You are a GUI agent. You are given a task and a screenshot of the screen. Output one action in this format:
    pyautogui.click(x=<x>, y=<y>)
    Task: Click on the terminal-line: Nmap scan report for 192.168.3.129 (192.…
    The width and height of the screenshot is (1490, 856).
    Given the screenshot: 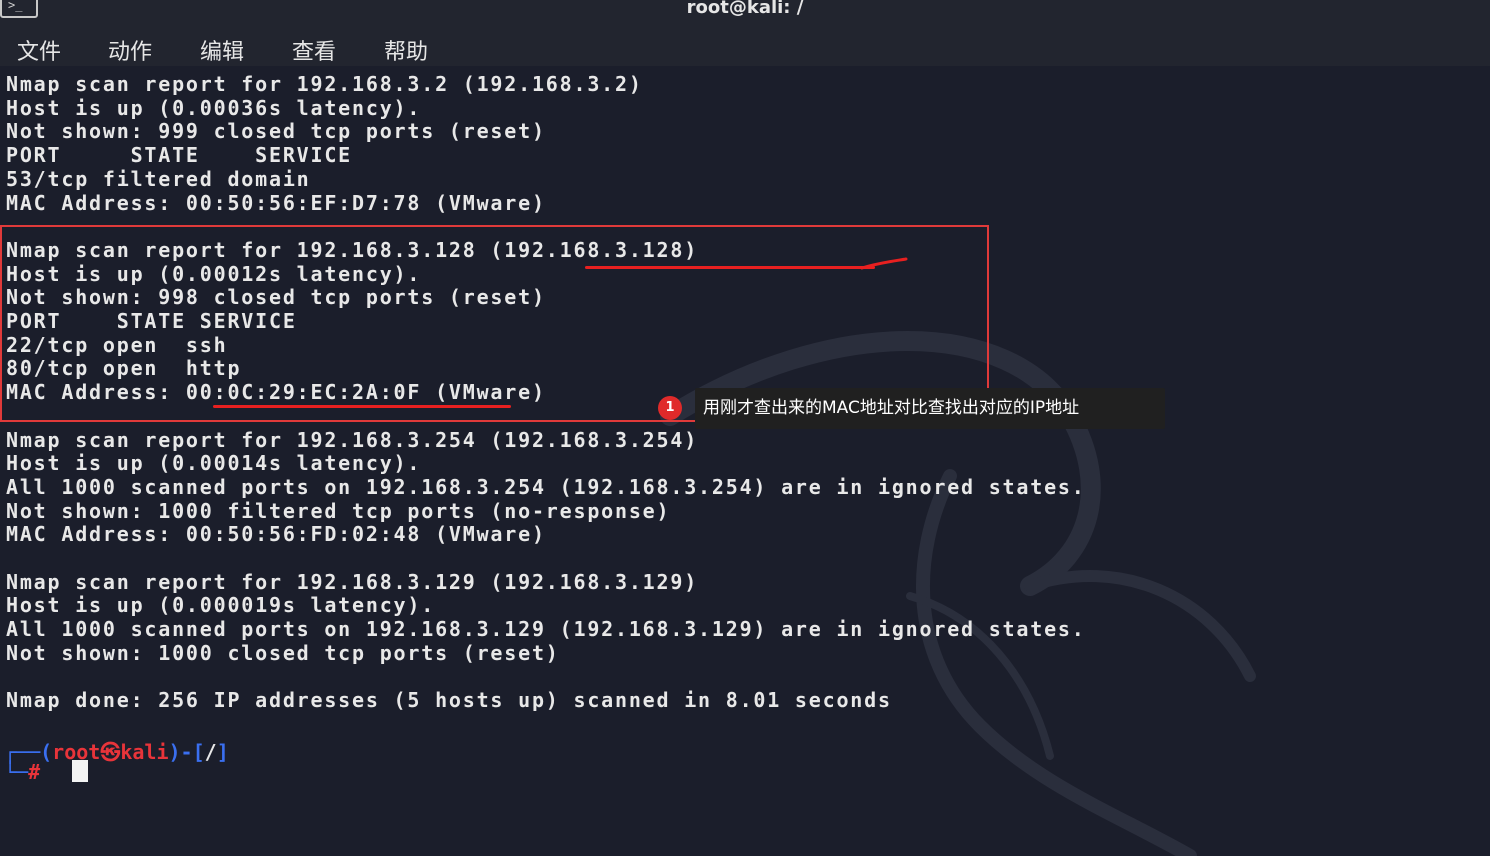 What is the action you would take?
    pyautogui.click(x=352, y=581)
    